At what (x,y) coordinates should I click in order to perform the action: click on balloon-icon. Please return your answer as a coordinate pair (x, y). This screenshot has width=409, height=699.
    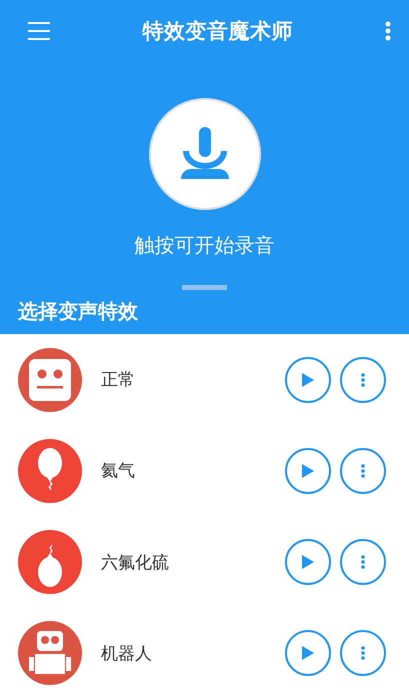
    Looking at the image, I should click on (50, 470).